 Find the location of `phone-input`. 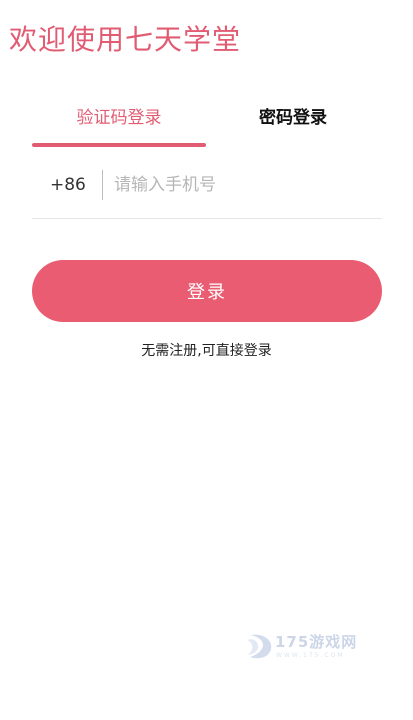

phone-input is located at coordinates (242, 185).